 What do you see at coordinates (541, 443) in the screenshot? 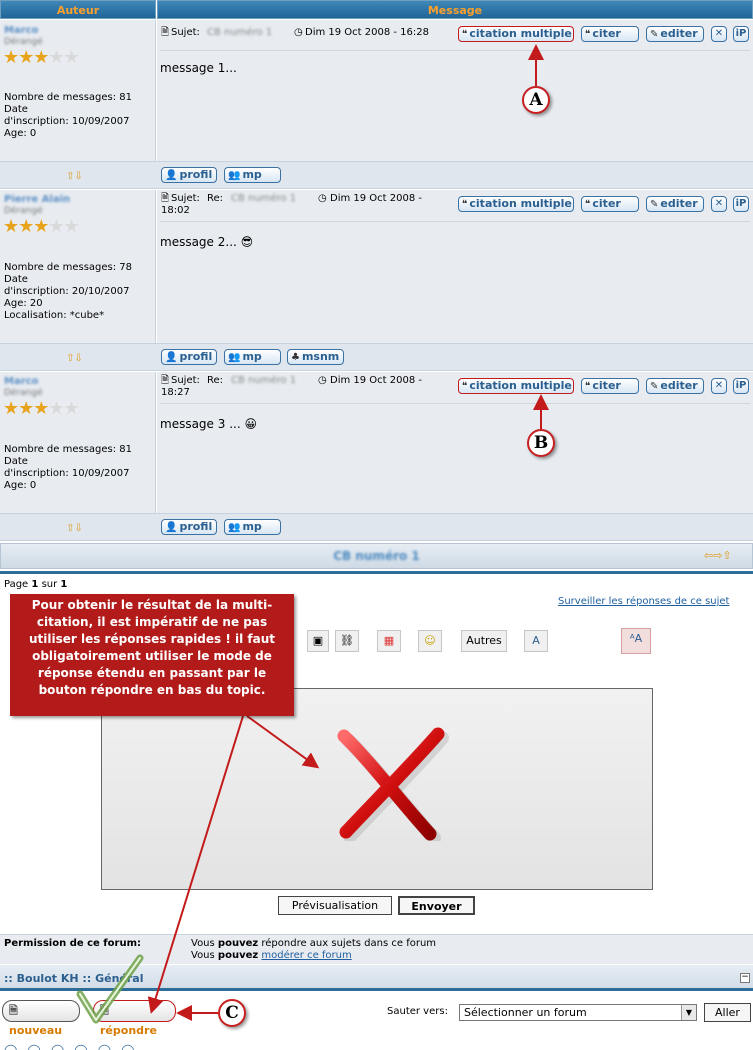
I see `marker-b: B` at bounding box center [541, 443].